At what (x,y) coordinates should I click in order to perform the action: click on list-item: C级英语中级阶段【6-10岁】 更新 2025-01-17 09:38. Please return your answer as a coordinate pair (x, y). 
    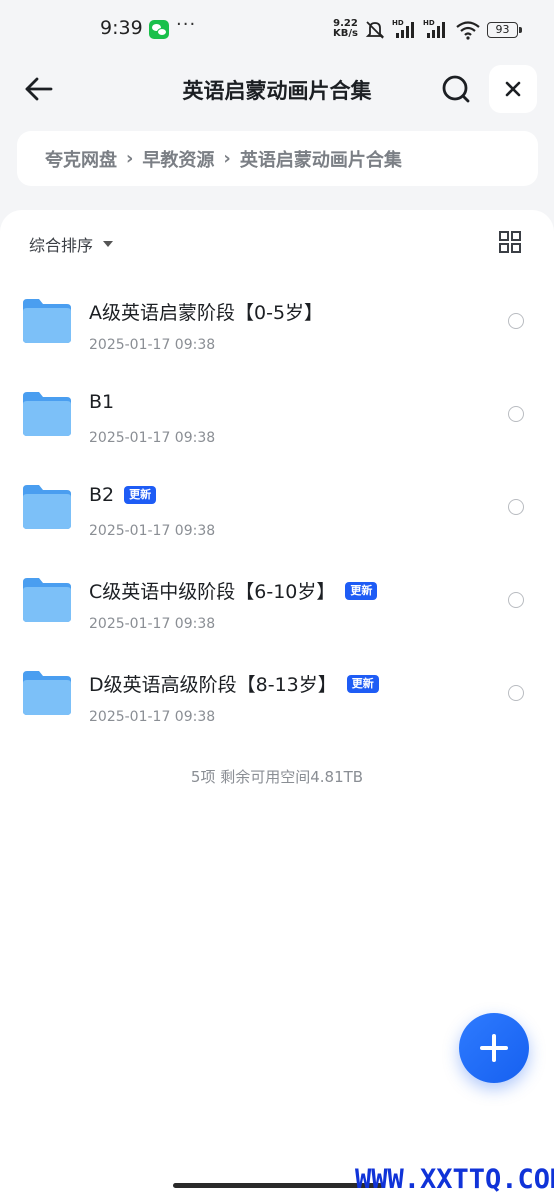
    Looking at the image, I should click on (277, 605).